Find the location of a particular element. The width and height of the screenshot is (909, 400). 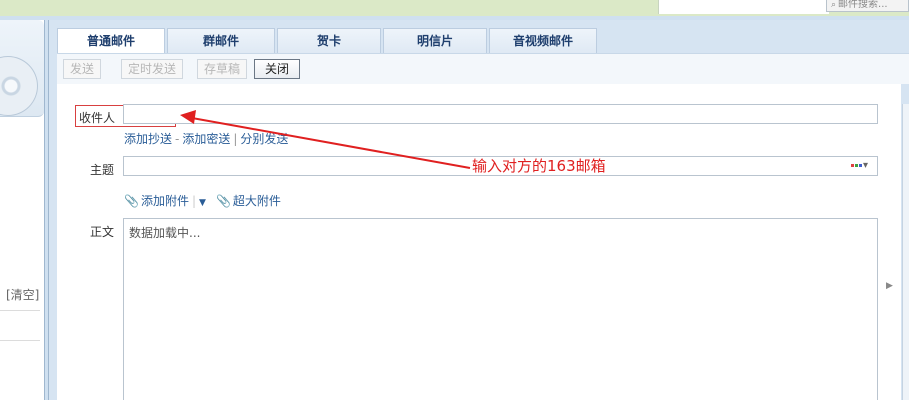

annotation-text: 输入对方的163邮箱 is located at coordinates (539, 166).